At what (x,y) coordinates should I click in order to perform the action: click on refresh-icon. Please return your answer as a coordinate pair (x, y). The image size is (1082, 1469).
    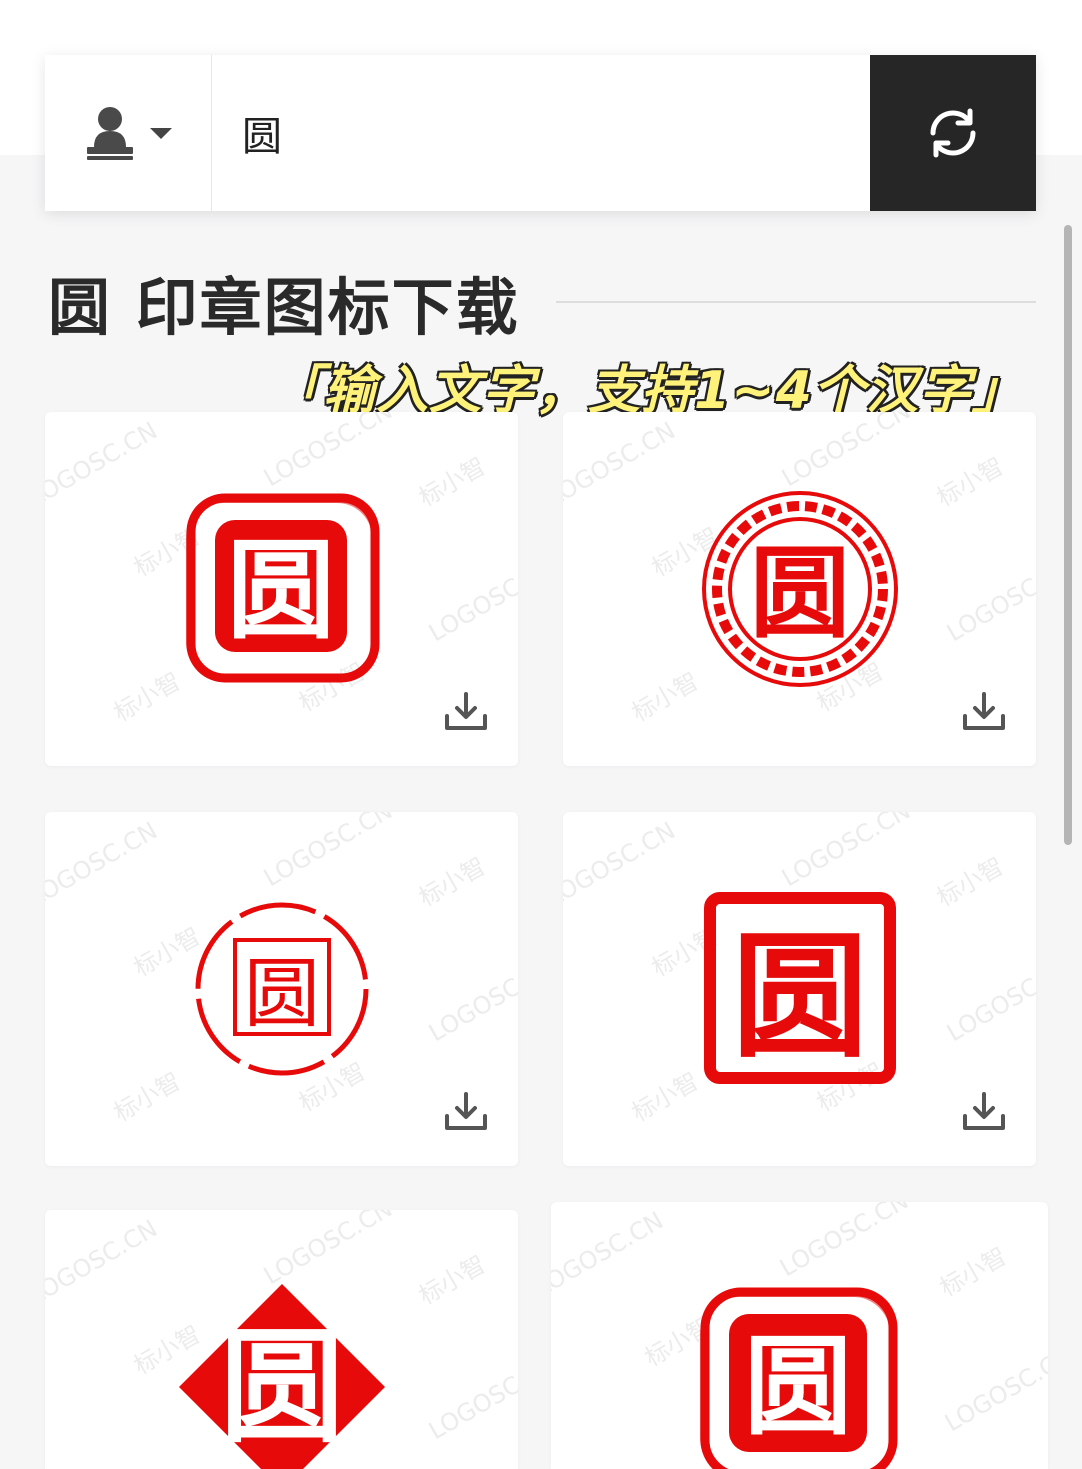
    Looking at the image, I should click on (953, 133).